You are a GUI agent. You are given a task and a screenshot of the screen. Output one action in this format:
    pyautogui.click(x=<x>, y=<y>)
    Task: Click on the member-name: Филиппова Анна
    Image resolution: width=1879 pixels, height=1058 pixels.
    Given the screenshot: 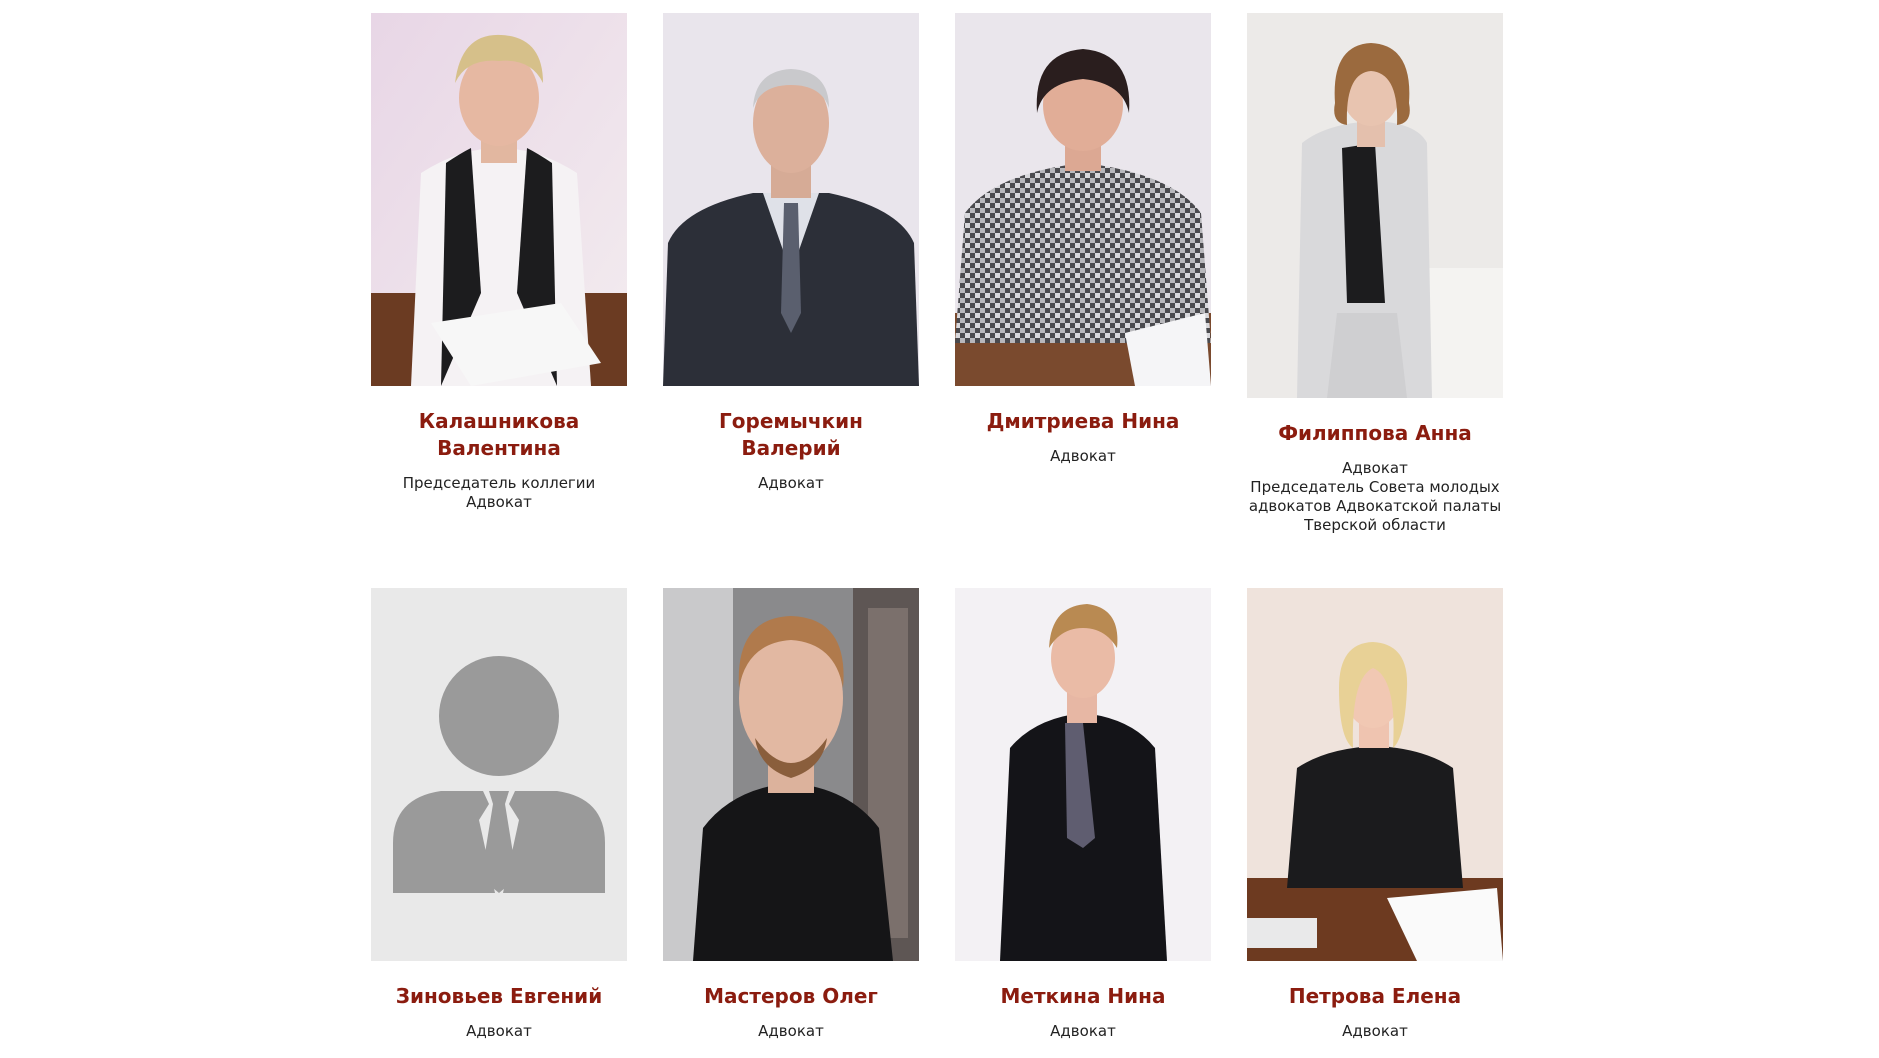 What is the action you would take?
    pyautogui.click(x=1375, y=433)
    